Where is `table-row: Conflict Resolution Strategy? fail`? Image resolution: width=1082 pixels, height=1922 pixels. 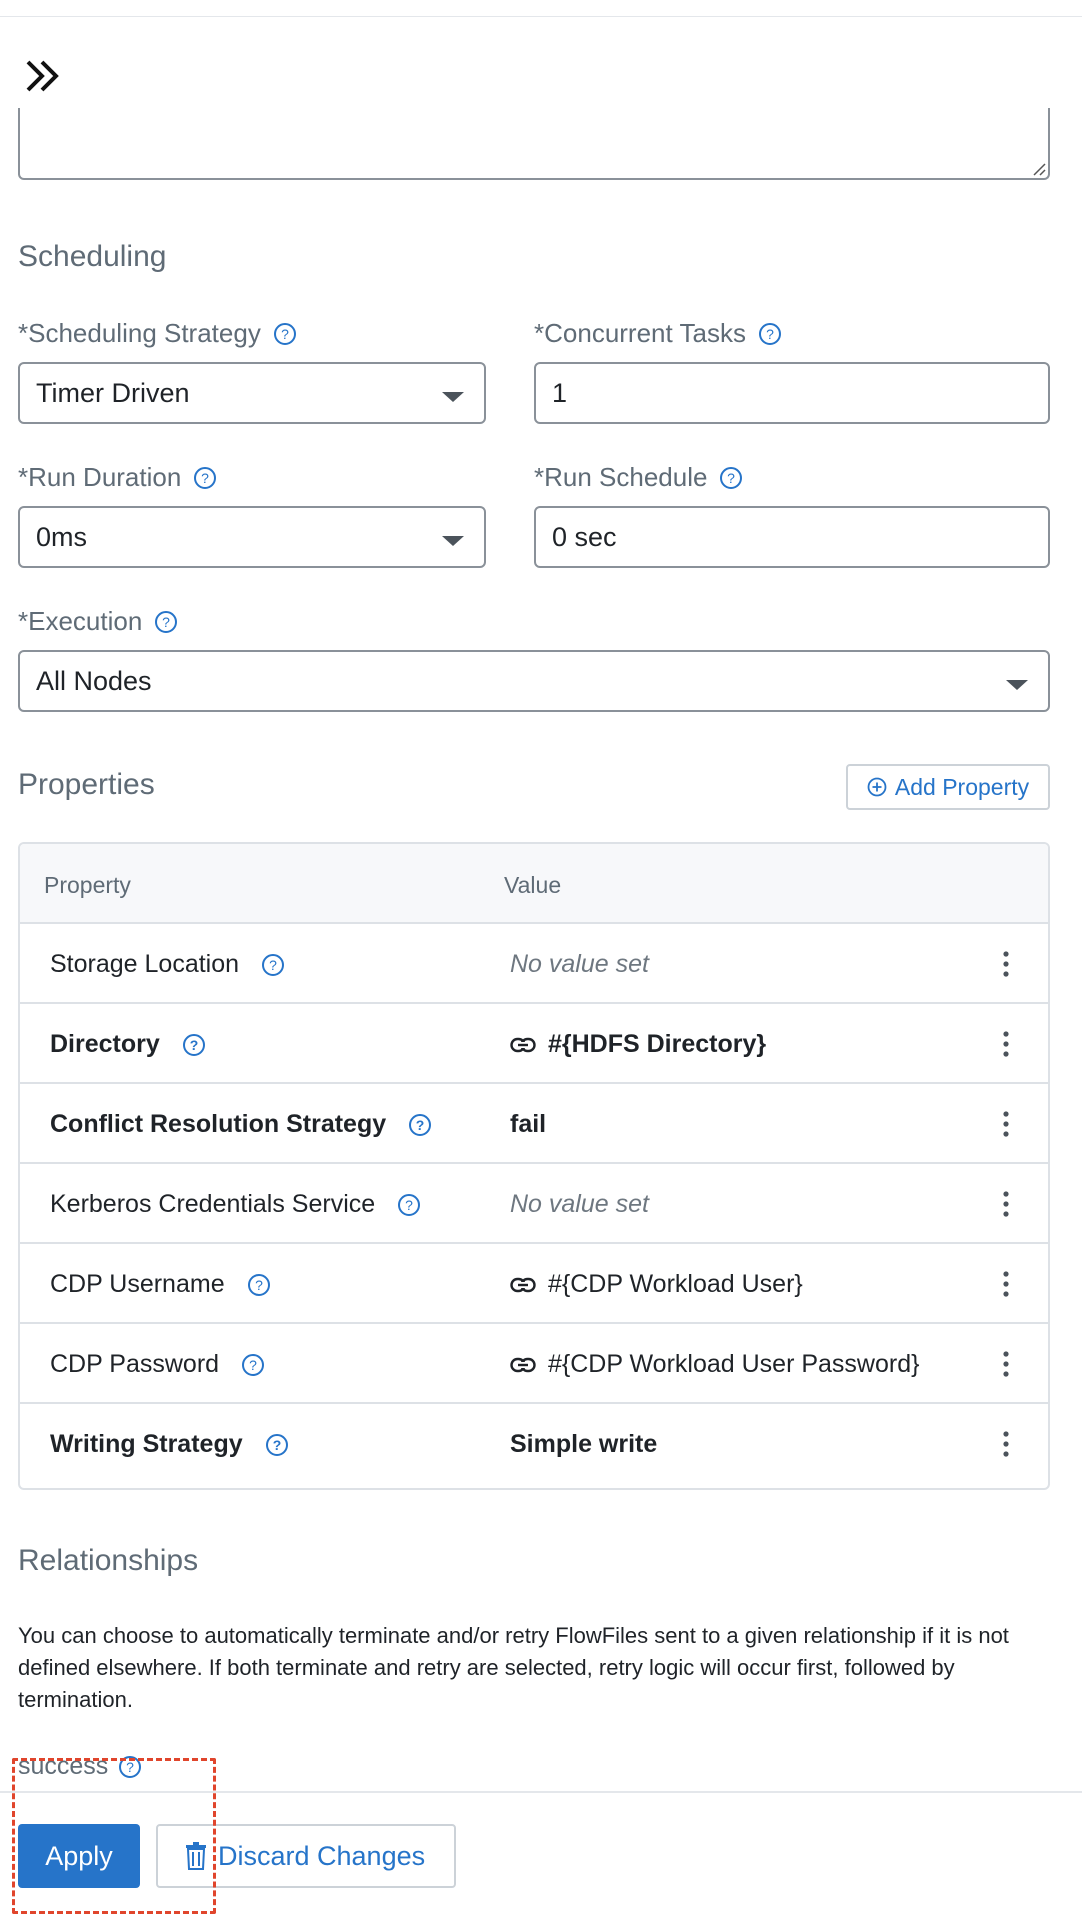
table-row: Conflict Resolution Strategy? fail is located at coordinates (534, 1124).